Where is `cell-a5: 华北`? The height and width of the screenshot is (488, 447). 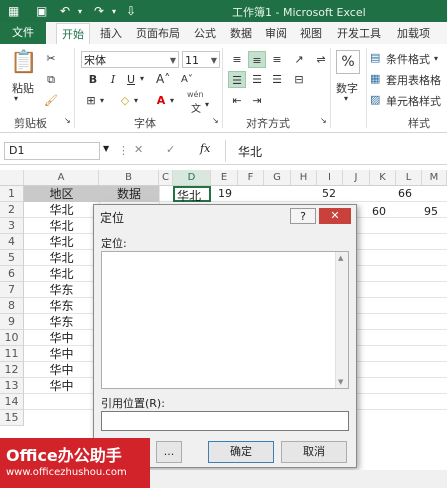
cell-a5: 华北 is located at coordinates (61, 258).